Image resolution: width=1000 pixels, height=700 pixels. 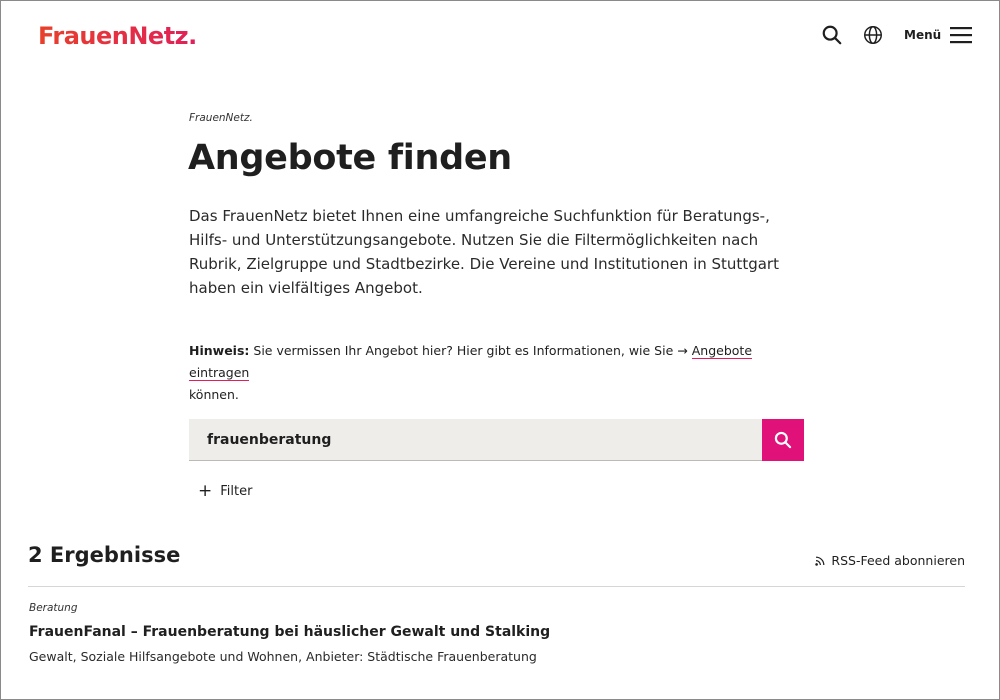 What do you see at coordinates (214, 394) in the screenshot?
I see `hint-suffix: können.` at bounding box center [214, 394].